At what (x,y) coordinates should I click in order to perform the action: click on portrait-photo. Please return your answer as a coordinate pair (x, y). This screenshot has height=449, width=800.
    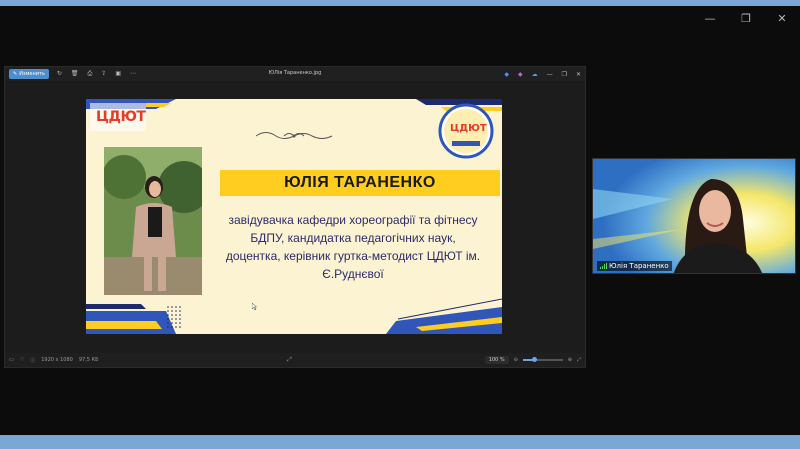
    Looking at the image, I should click on (153, 221).